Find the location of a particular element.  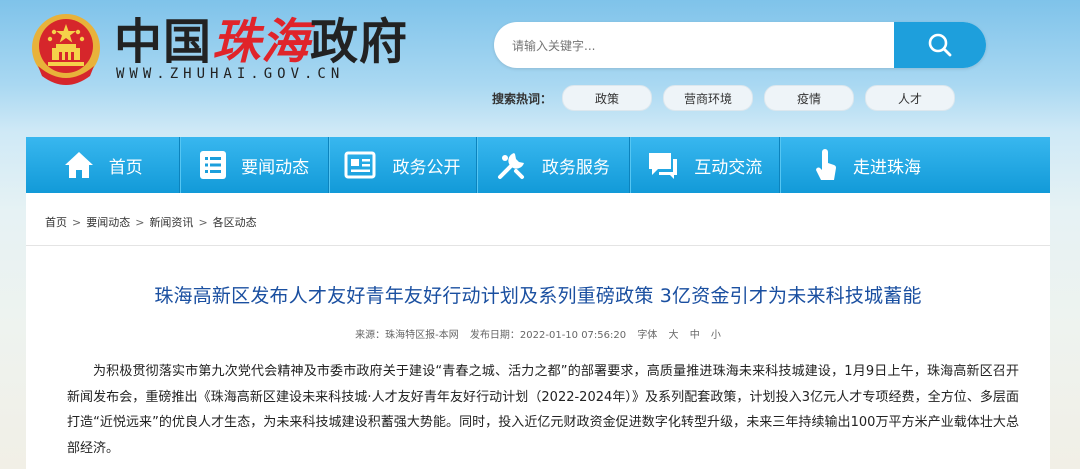

main-nav: 首页 要闻动态 政务公开 政务服务 互动交流 走进珠海 is located at coordinates (538, 165).